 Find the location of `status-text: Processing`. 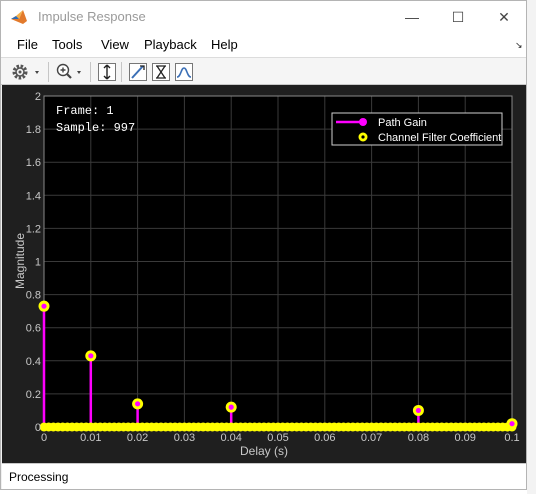

status-text: Processing is located at coordinates (39, 477).